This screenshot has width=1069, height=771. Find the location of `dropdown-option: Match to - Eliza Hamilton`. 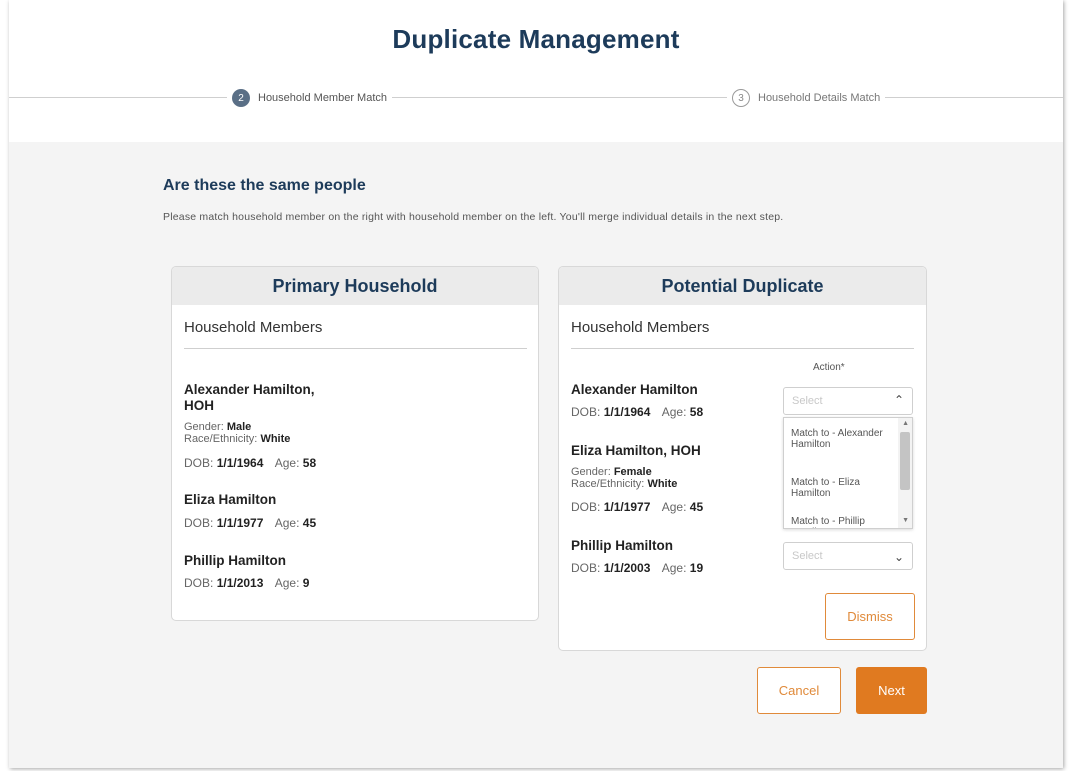

dropdown-option: Match to - Eliza Hamilton is located at coordinates (841, 488).